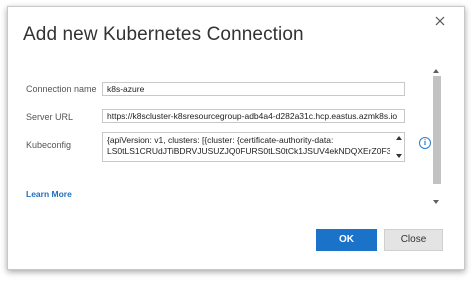 Image resolution: width=474 pixels, height=281 pixels. I want to click on learn-more-link: Learn More, so click(49, 194).